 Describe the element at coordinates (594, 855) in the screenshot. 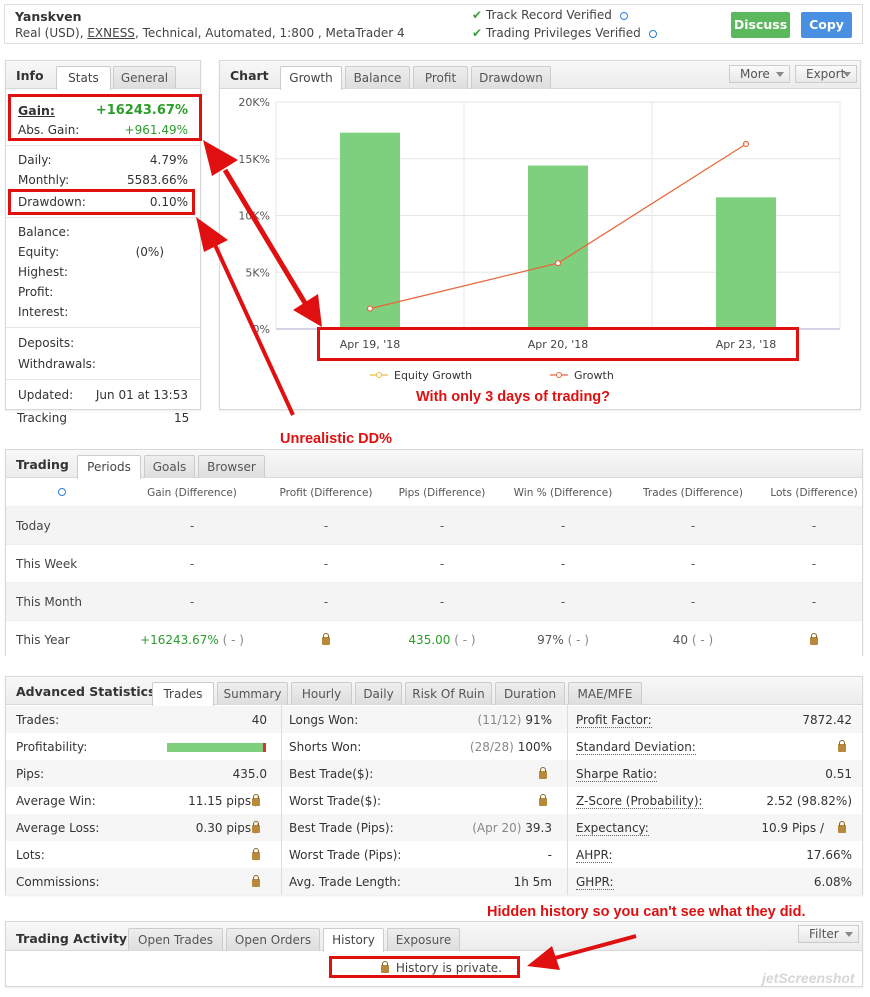

I see `stat-label: AHPR:` at that location.